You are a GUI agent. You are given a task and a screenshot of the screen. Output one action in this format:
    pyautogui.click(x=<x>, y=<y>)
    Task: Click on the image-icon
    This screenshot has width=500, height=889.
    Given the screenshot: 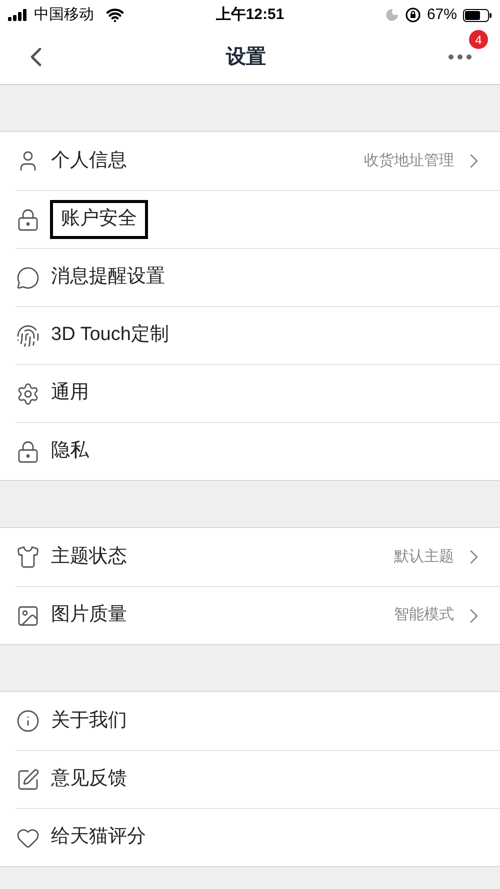 What is the action you would take?
    pyautogui.click(x=28, y=616)
    